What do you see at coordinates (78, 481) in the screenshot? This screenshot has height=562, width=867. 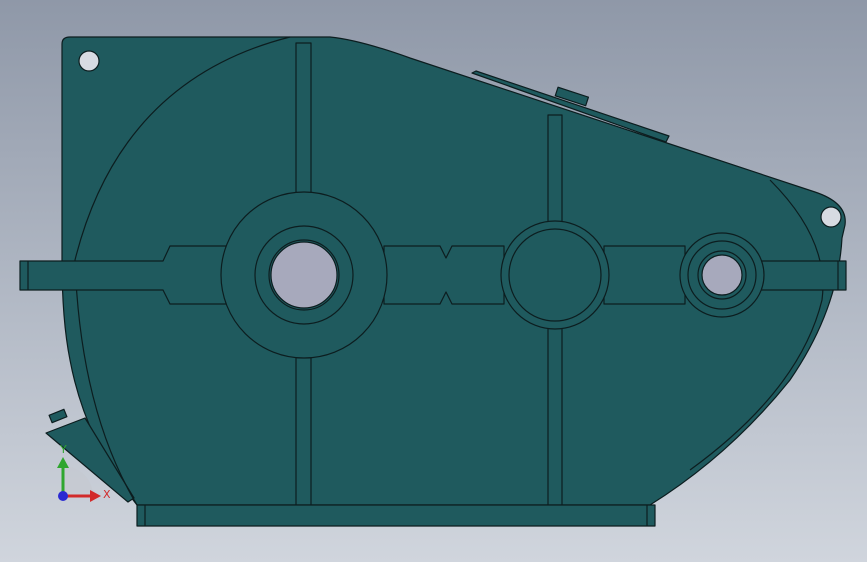 I see `triad-rotation-arc` at bounding box center [78, 481].